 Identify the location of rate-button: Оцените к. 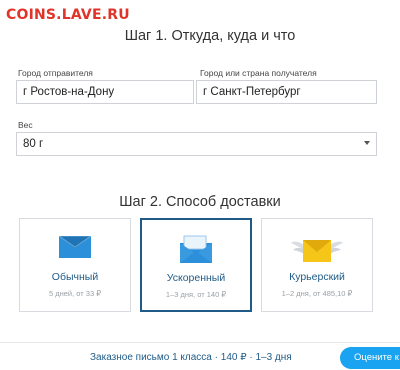
(370, 358).